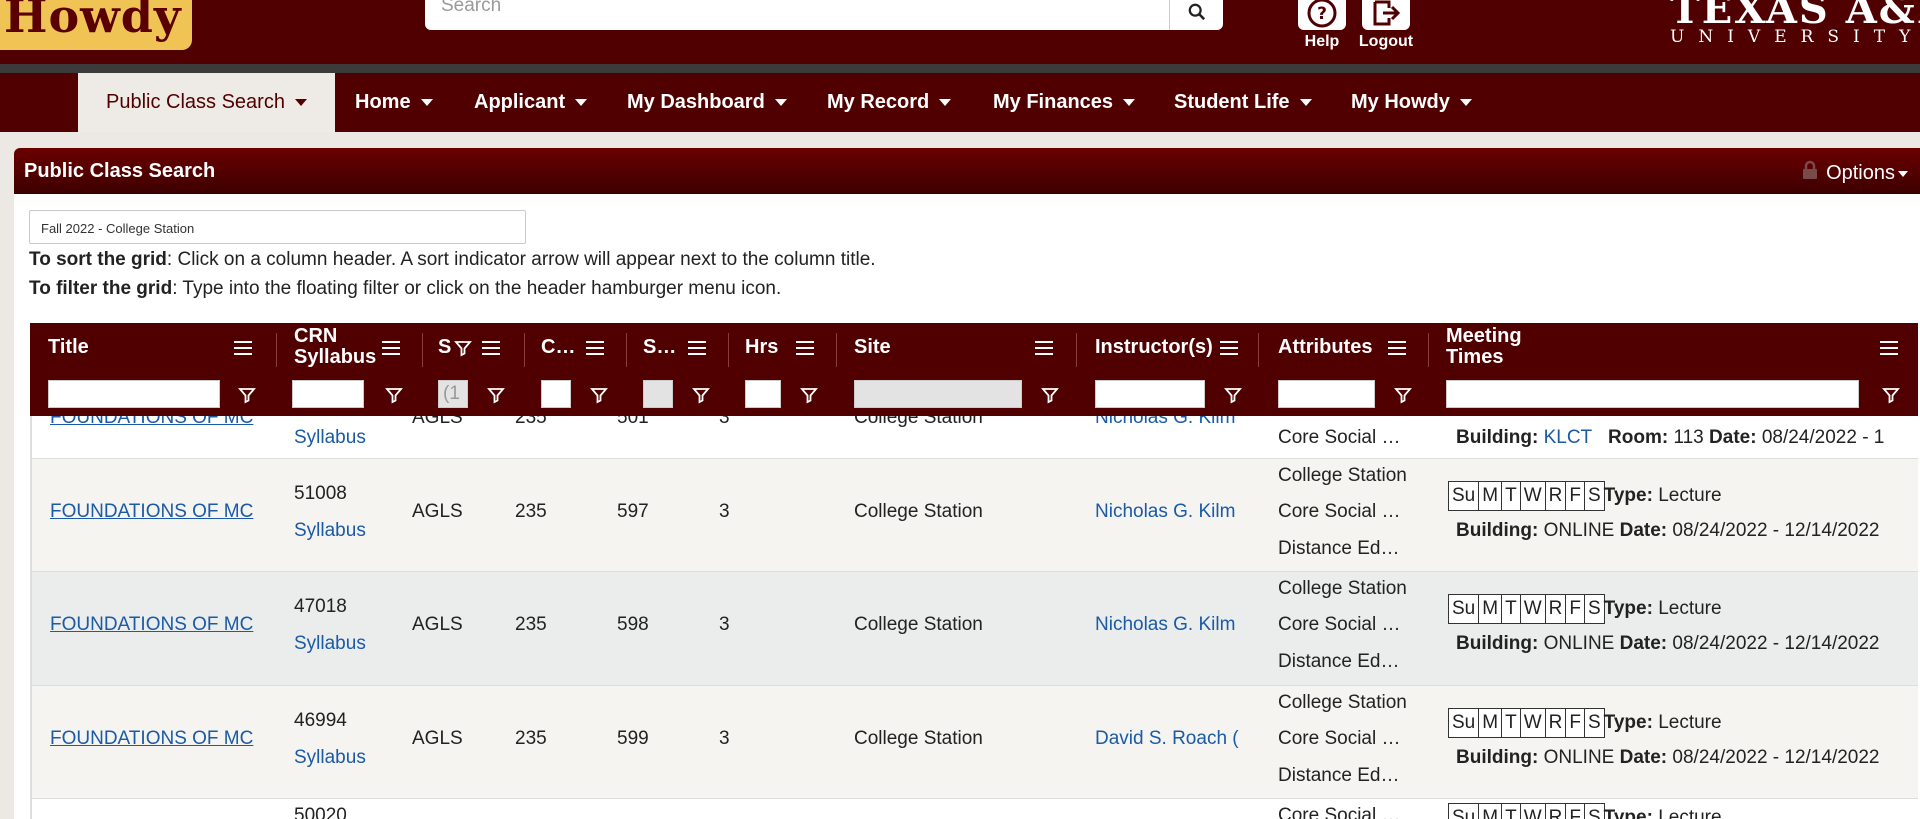  What do you see at coordinates (206, 102) in the screenshot?
I see `nav-public-class-search: Public Class Search` at bounding box center [206, 102].